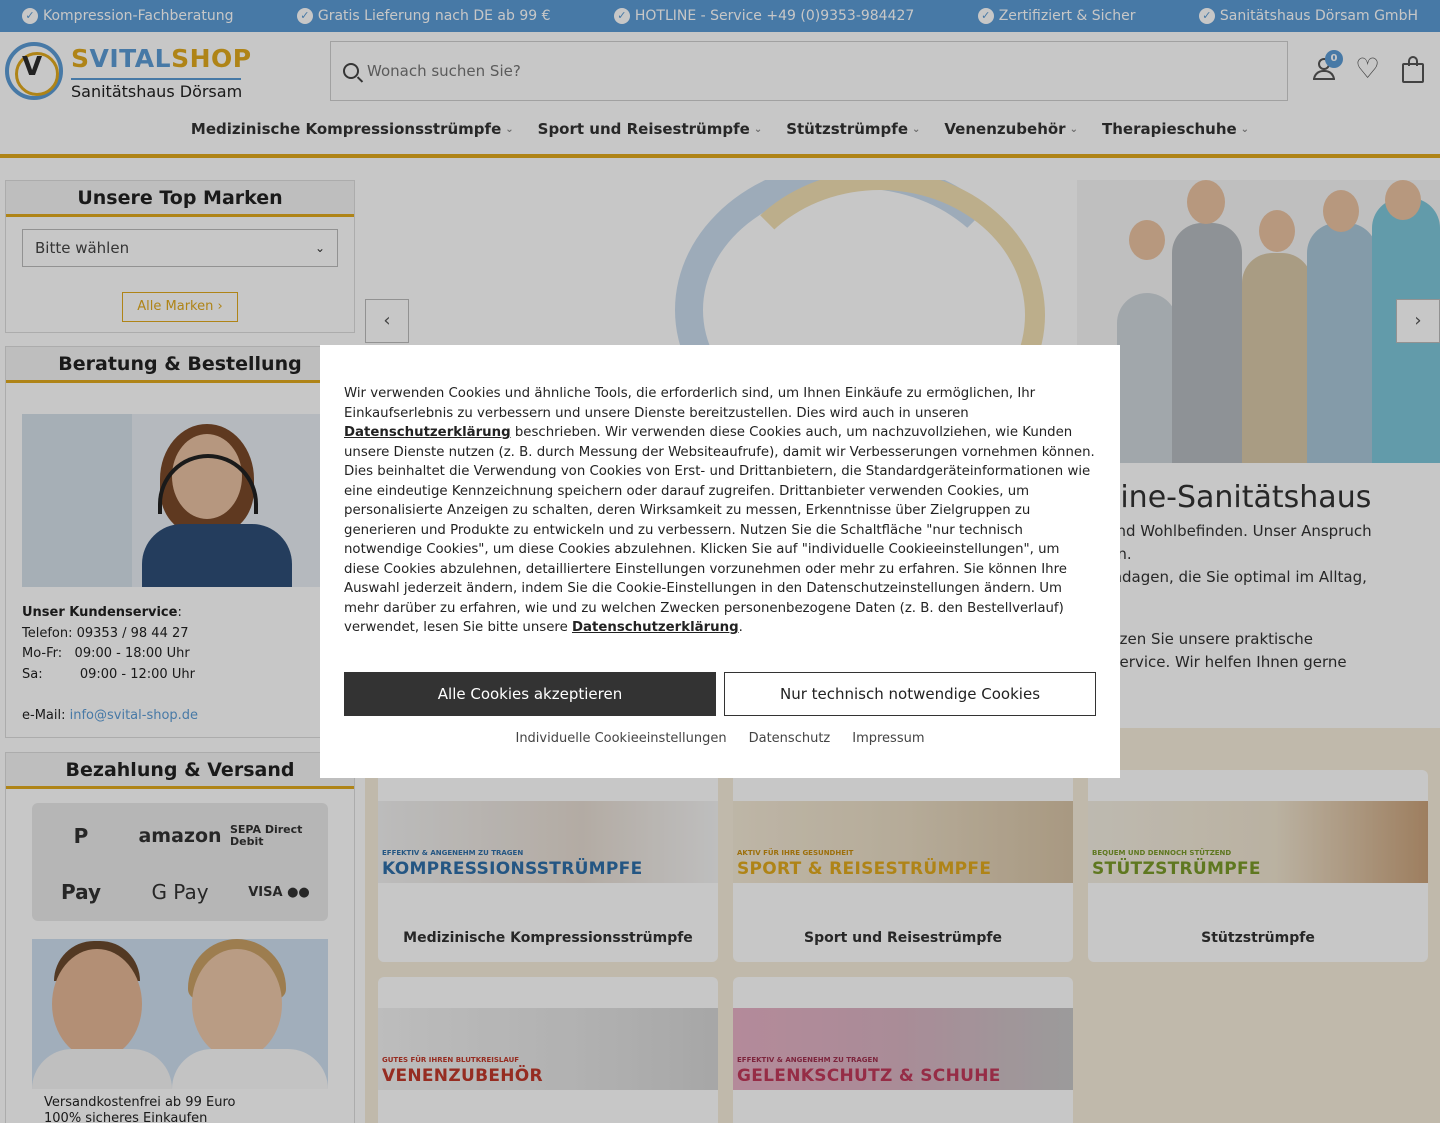  Describe the element at coordinates (910, 694) in the screenshot. I see `only-necessary-cookies-button: Nur technisch notwendige Cookies` at that location.